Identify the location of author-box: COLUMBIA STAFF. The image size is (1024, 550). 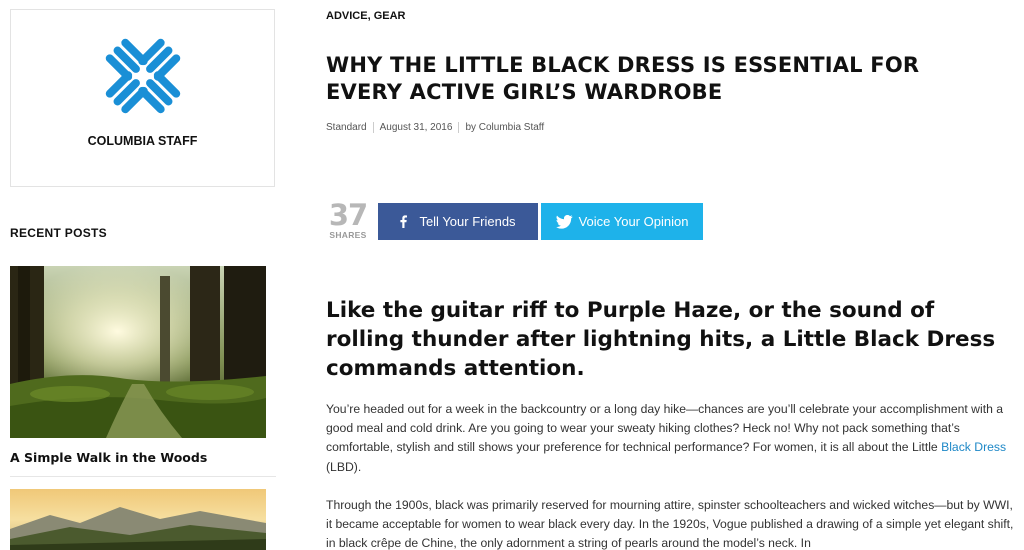
(142, 98).